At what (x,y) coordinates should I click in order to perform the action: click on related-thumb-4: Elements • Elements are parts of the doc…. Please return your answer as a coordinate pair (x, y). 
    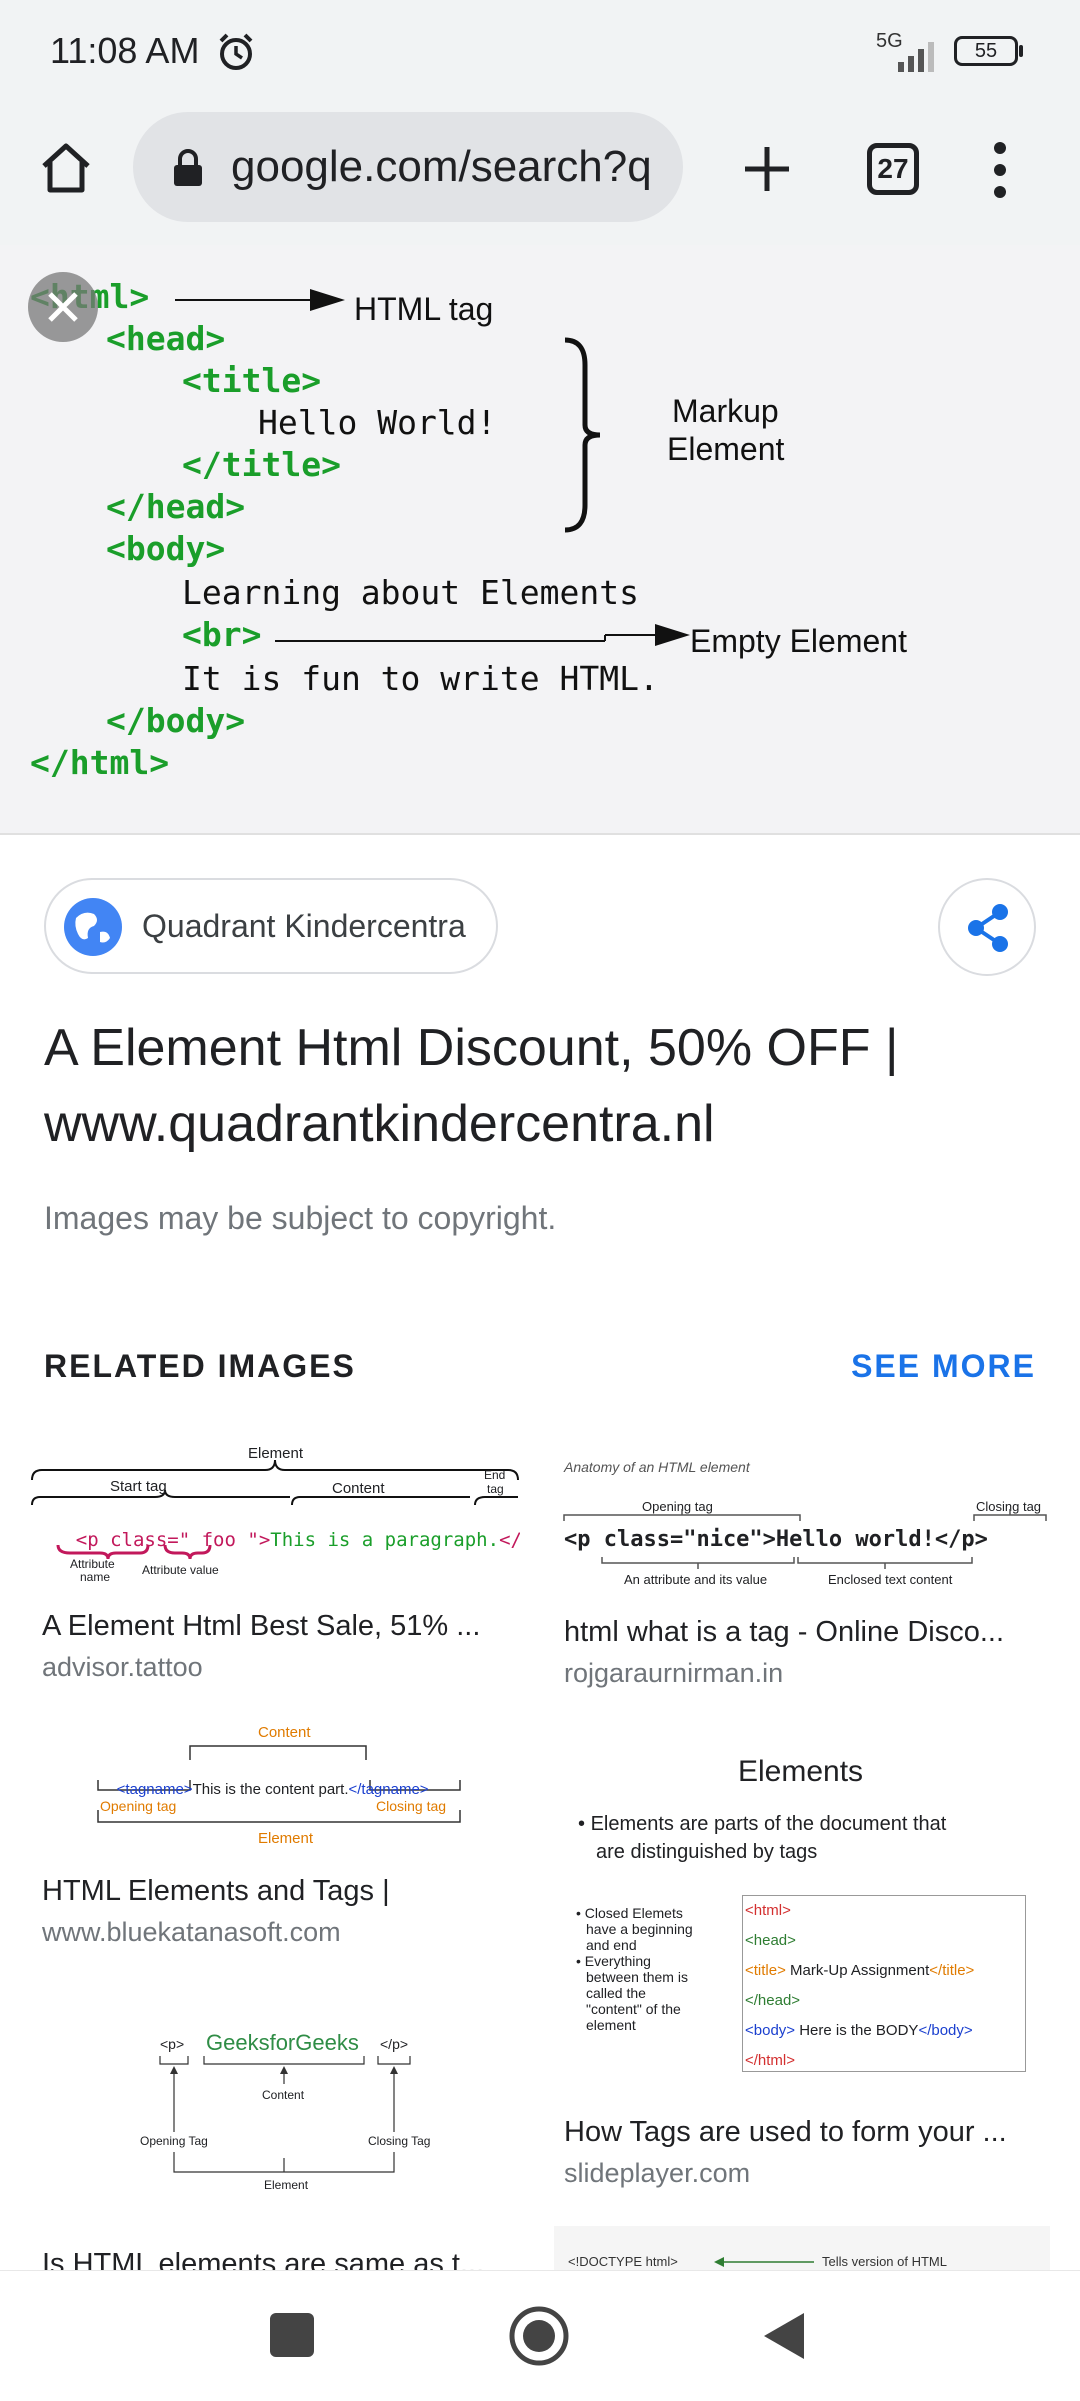
    Looking at the image, I should click on (805, 1910).